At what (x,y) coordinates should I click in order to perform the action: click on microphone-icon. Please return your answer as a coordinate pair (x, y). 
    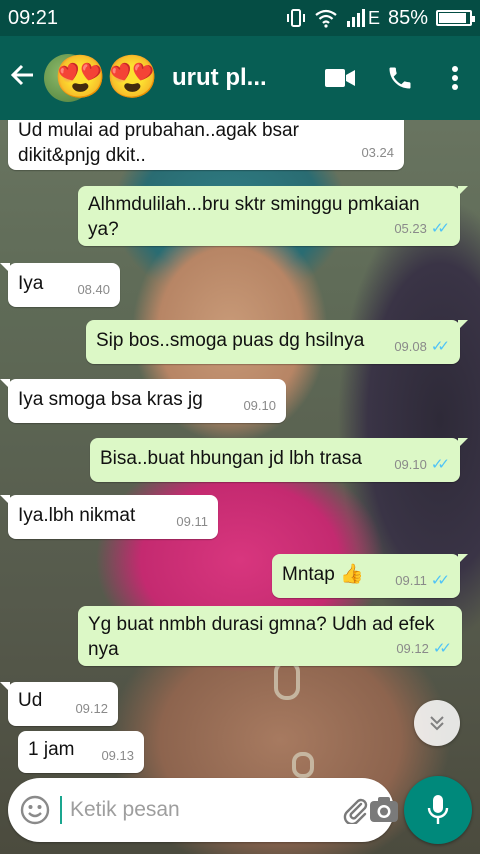
    Looking at the image, I should click on (438, 809).